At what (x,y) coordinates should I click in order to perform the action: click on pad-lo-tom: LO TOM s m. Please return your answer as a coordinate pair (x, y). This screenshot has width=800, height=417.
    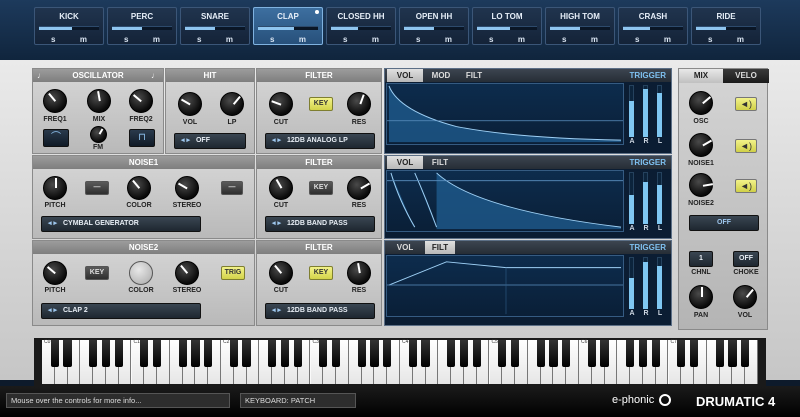
    Looking at the image, I should click on (507, 26).